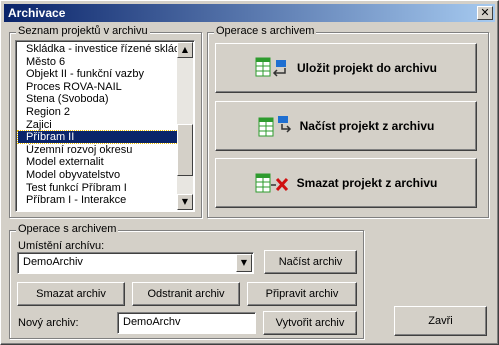  Describe the element at coordinates (440, 321) in the screenshot. I see `close-button: Zavři` at that location.